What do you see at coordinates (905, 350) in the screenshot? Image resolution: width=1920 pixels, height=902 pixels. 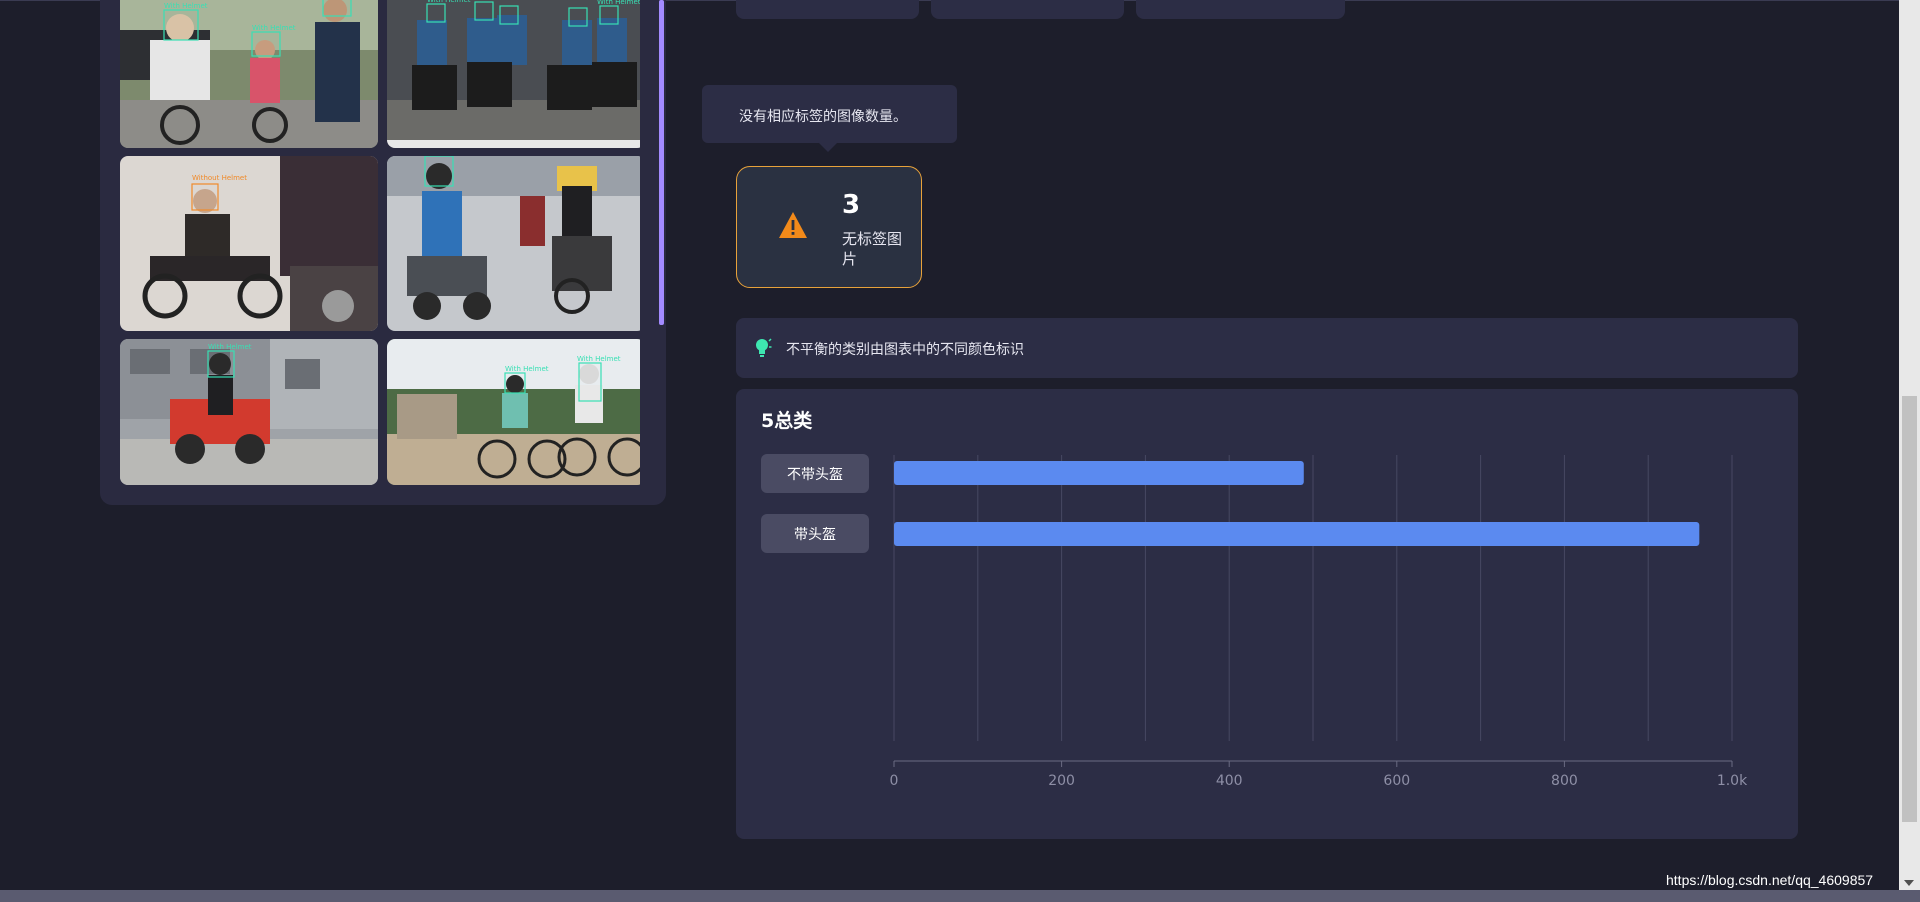 I see `hint-text: 不平衡的类别由图表中的不同颜色标识` at bounding box center [905, 350].